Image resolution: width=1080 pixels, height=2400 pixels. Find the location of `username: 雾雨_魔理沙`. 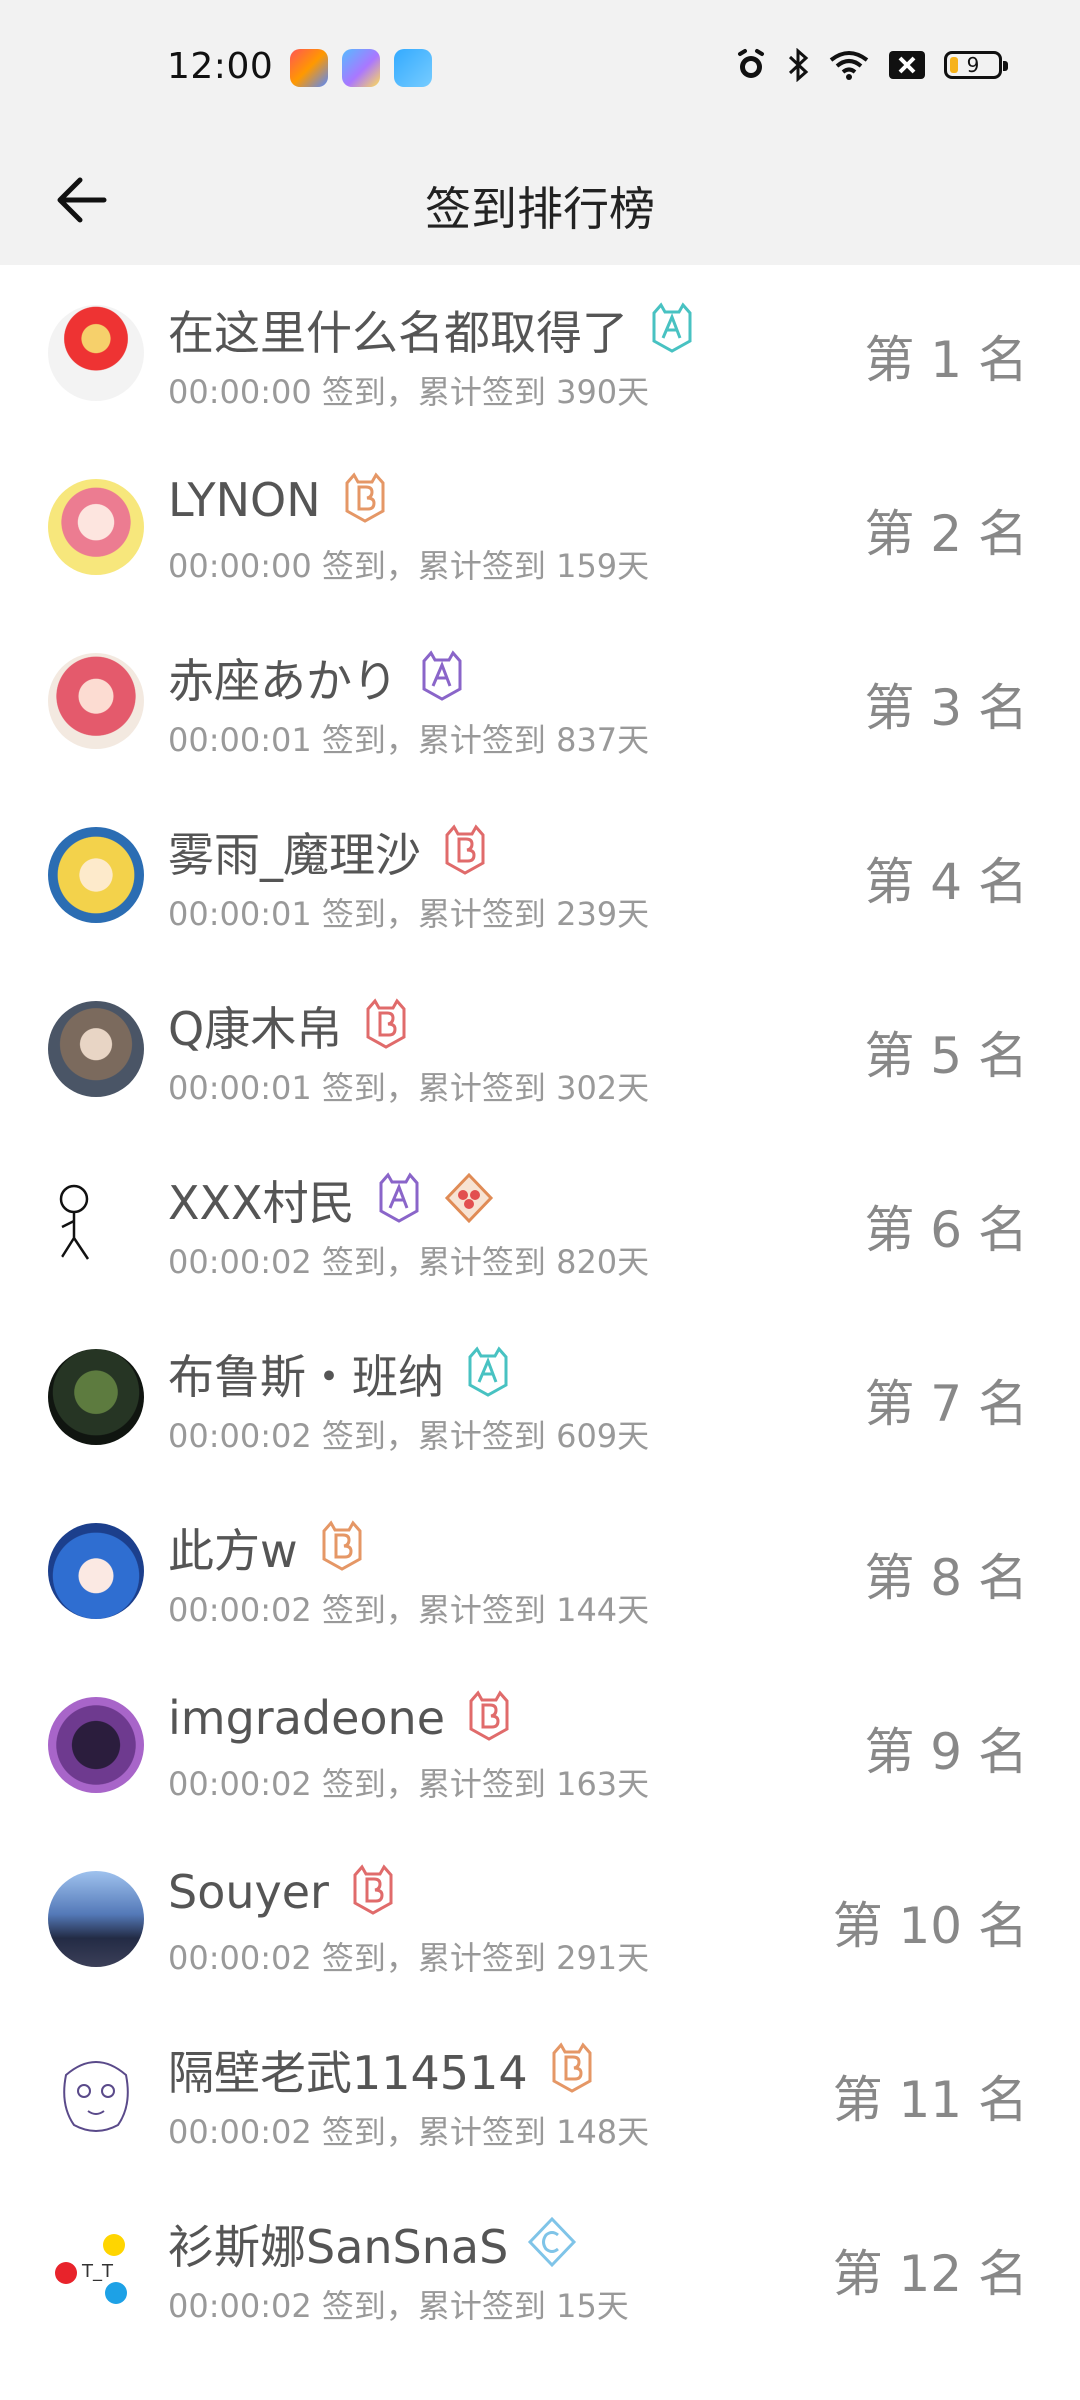

username: 雾雨_魔理沙 is located at coordinates (294, 852).